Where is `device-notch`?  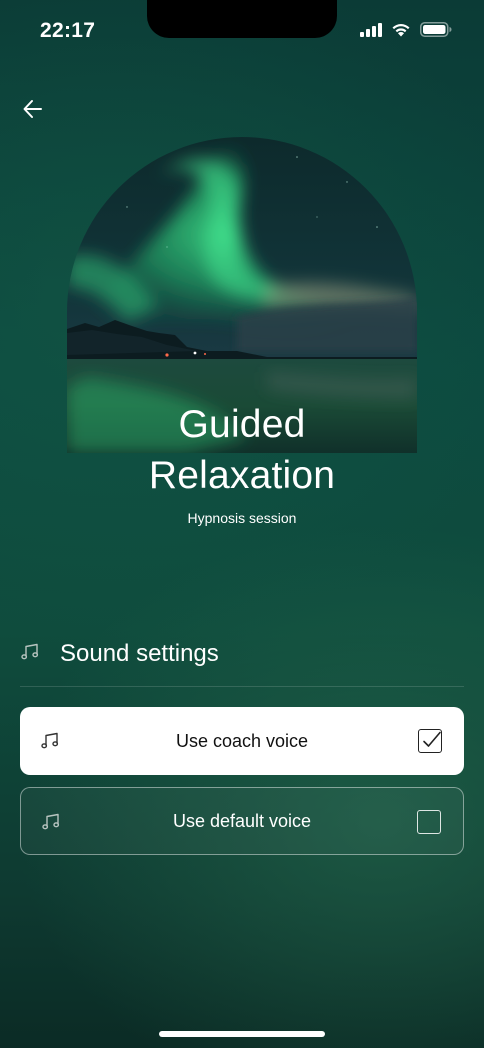
device-notch is located at coordinates (242, 19).